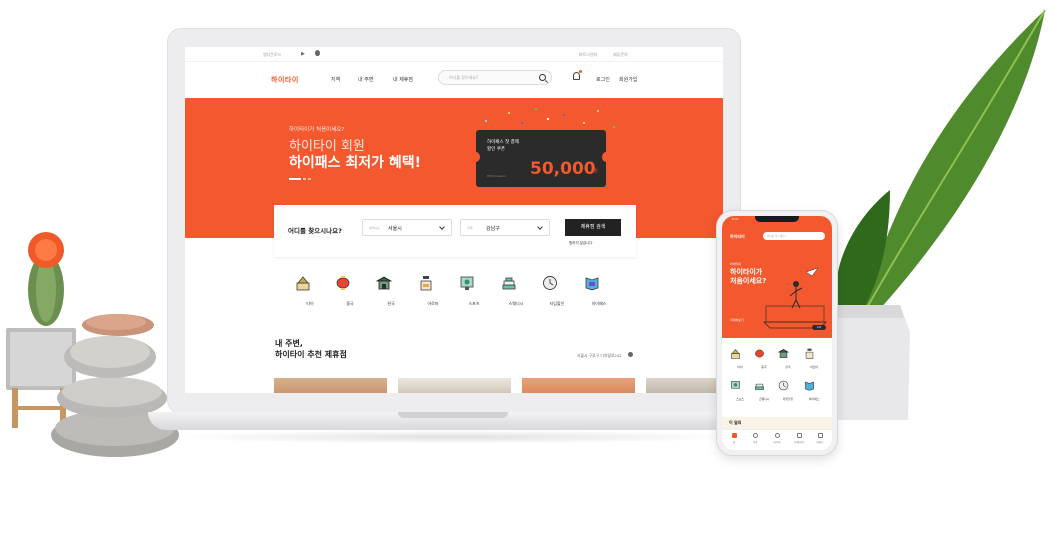  I want to click on phone-category-thai: 타이, so click(740, 356).